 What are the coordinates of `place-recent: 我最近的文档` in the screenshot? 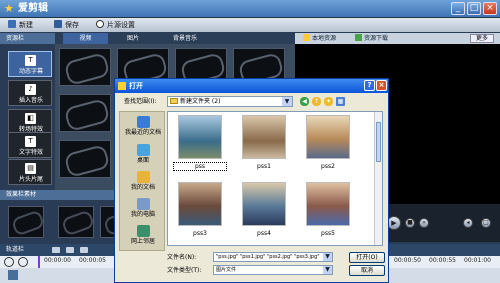 It's located at (143, 127).